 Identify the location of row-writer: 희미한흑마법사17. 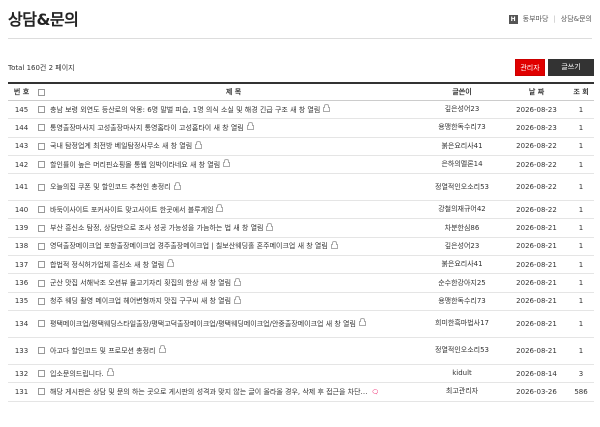
(462, 324).